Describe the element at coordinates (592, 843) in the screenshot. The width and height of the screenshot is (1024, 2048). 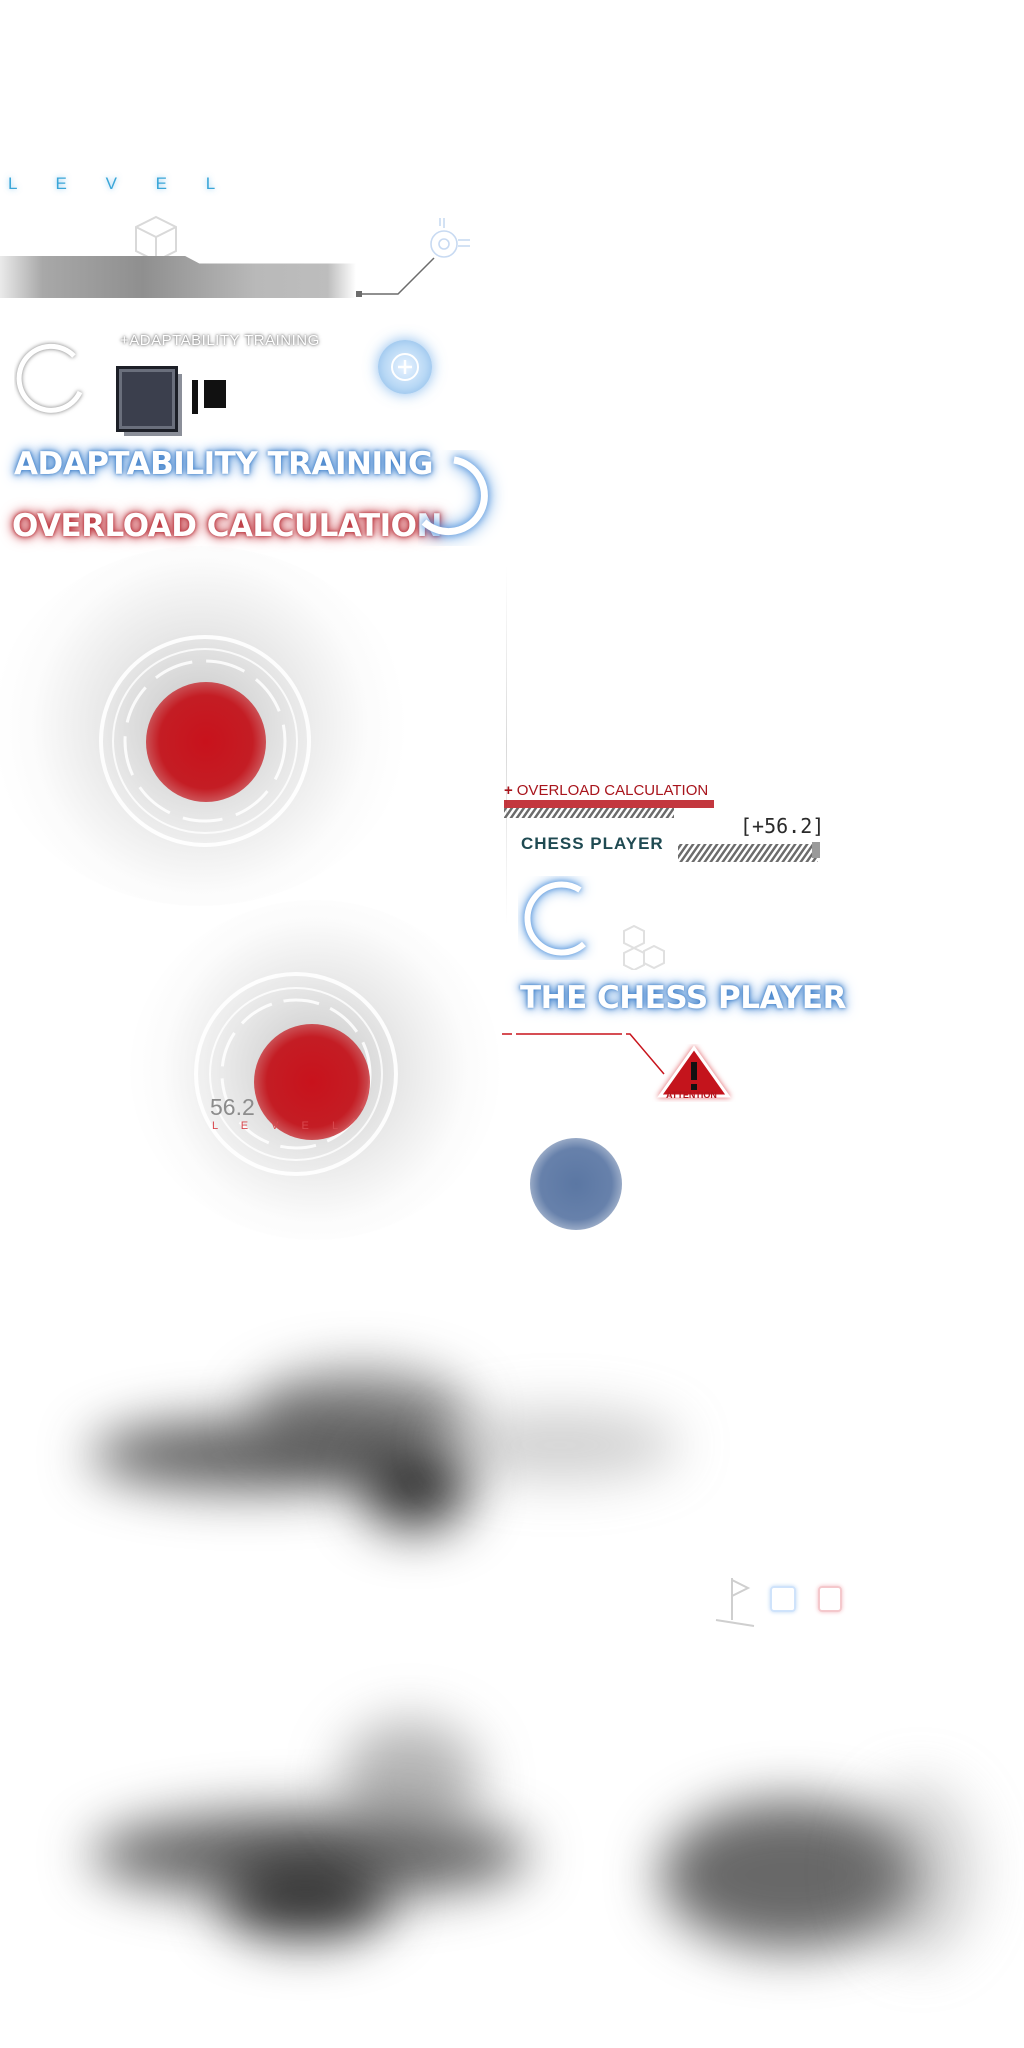
I see `chess-player-label: CHESS PLAYER` at that location.